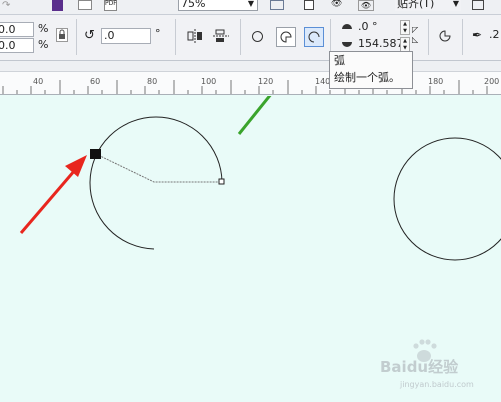 The image size is (501, 402). I want to click on start-angle-field: .0 °, so click(378, 27).